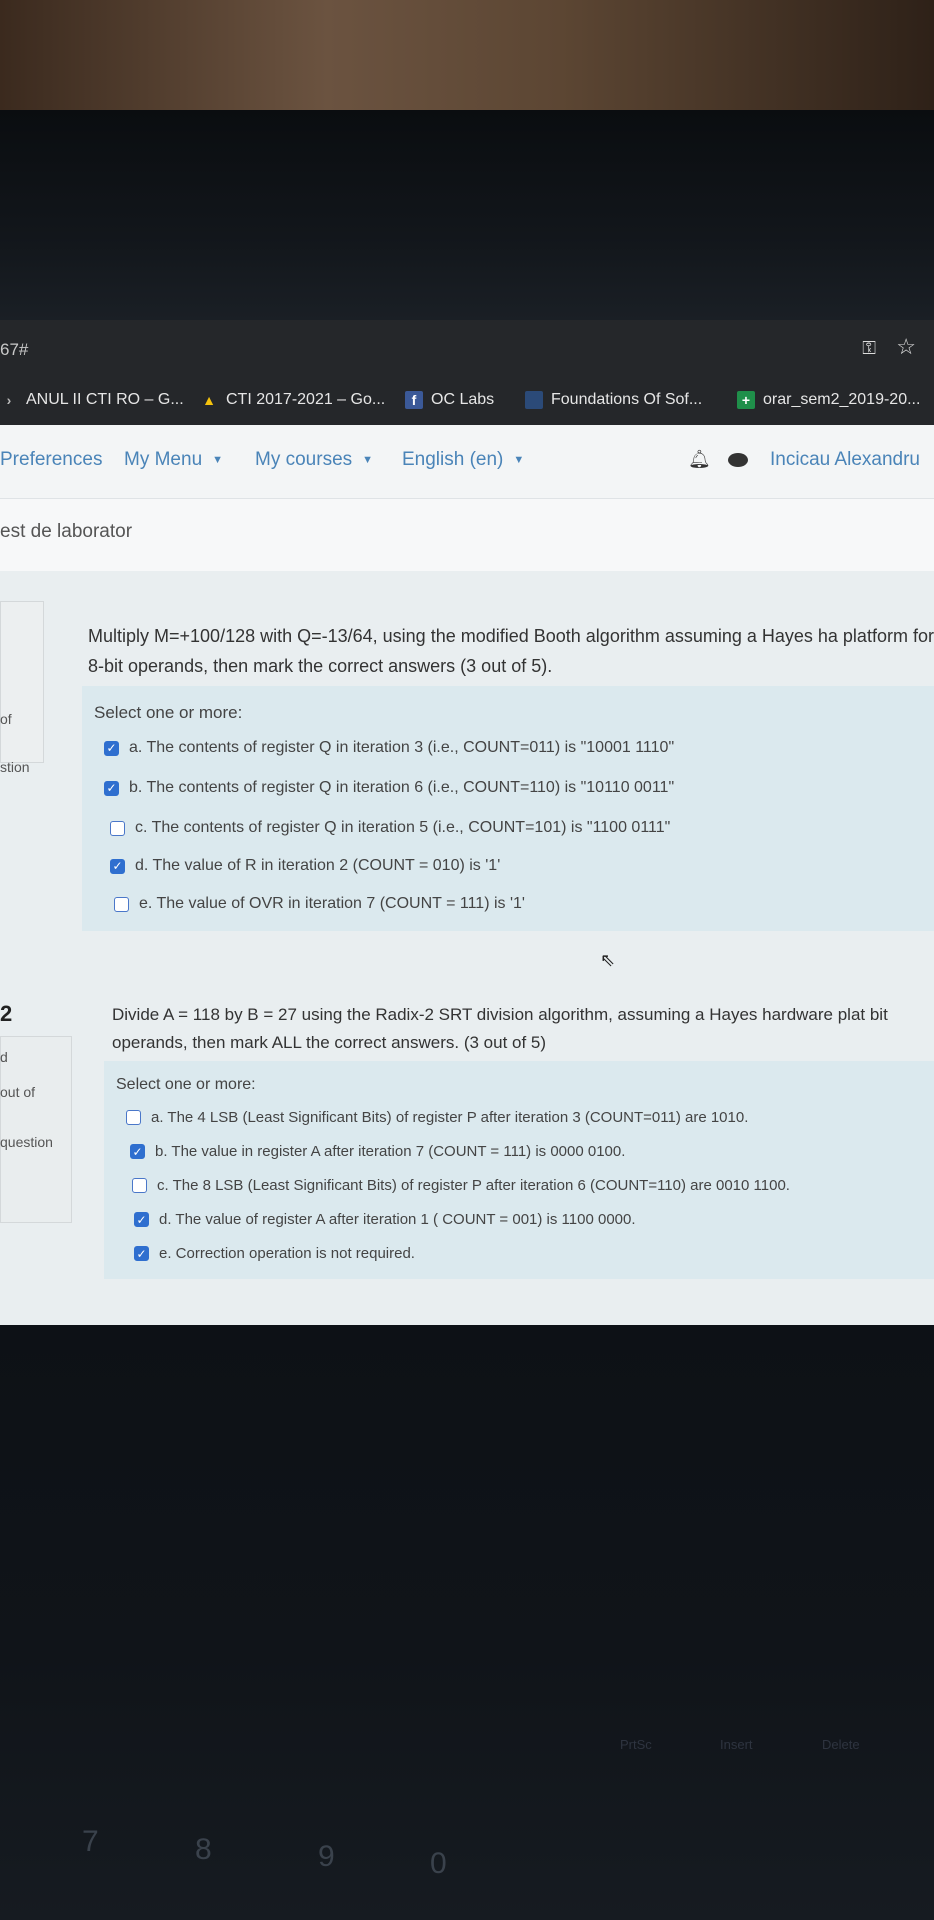 The height and width of the screenshot is (1920, 934). I want to click on key-8: 8, so click(203, 1849).